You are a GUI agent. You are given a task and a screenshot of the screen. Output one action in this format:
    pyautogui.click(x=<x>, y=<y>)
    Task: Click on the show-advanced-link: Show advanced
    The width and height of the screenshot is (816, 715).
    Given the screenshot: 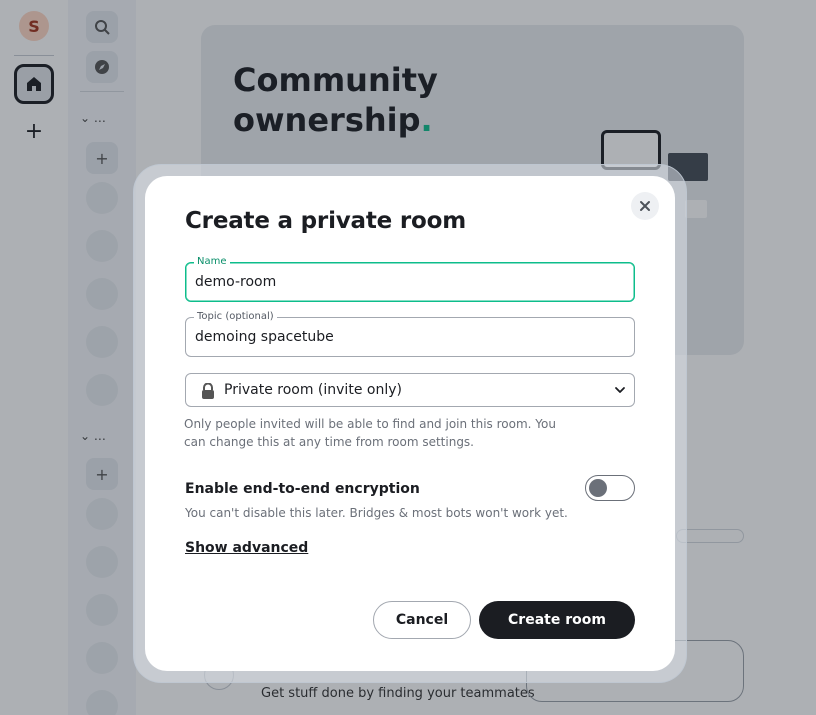 What is the action you would take?
    pyautogui.click(x=246, y=548)
    